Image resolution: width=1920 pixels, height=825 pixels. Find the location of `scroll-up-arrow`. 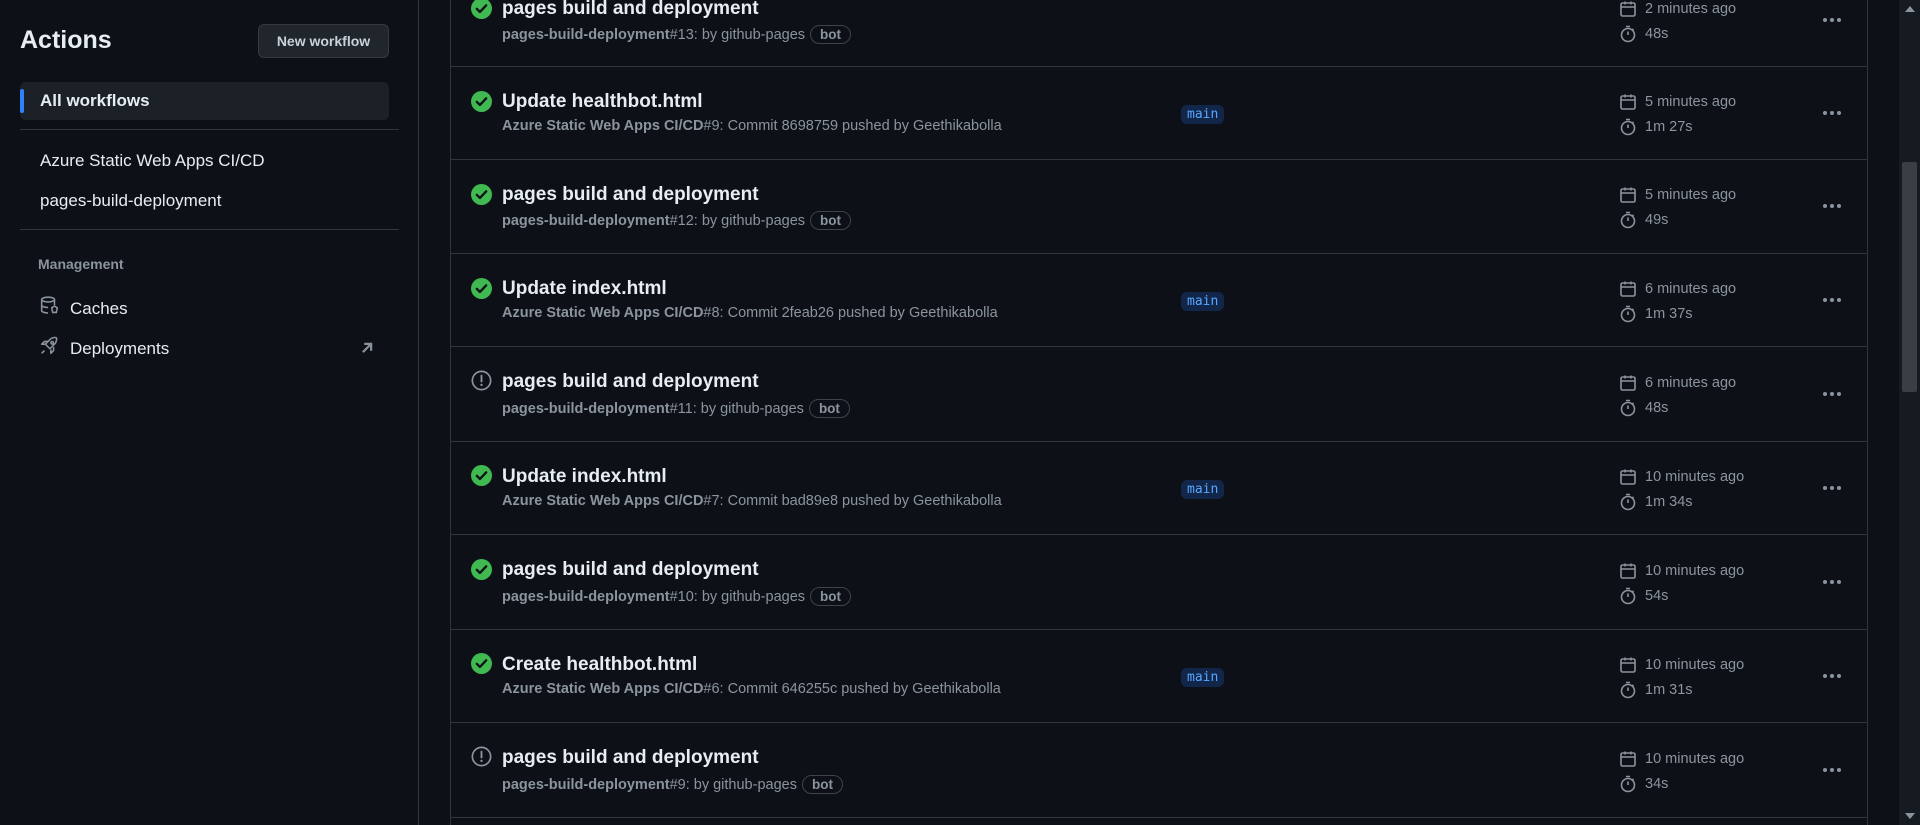

scroll-up-arrow is located at coordinates (1910, 9).